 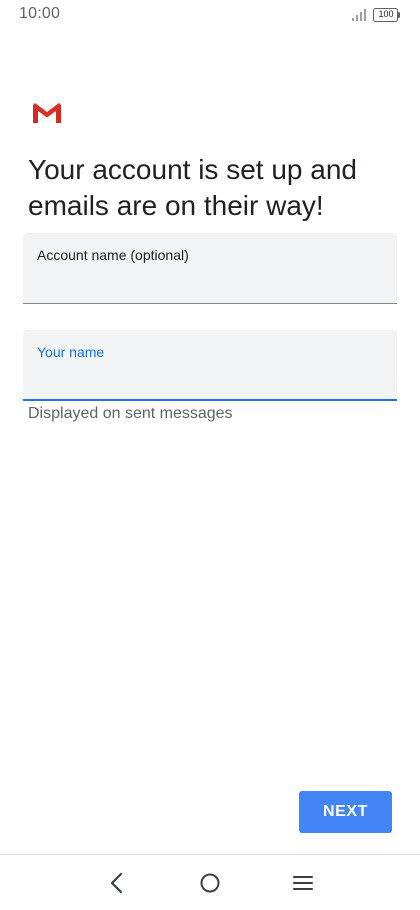 I want to click on home-icon, so click(x=210, y=883).